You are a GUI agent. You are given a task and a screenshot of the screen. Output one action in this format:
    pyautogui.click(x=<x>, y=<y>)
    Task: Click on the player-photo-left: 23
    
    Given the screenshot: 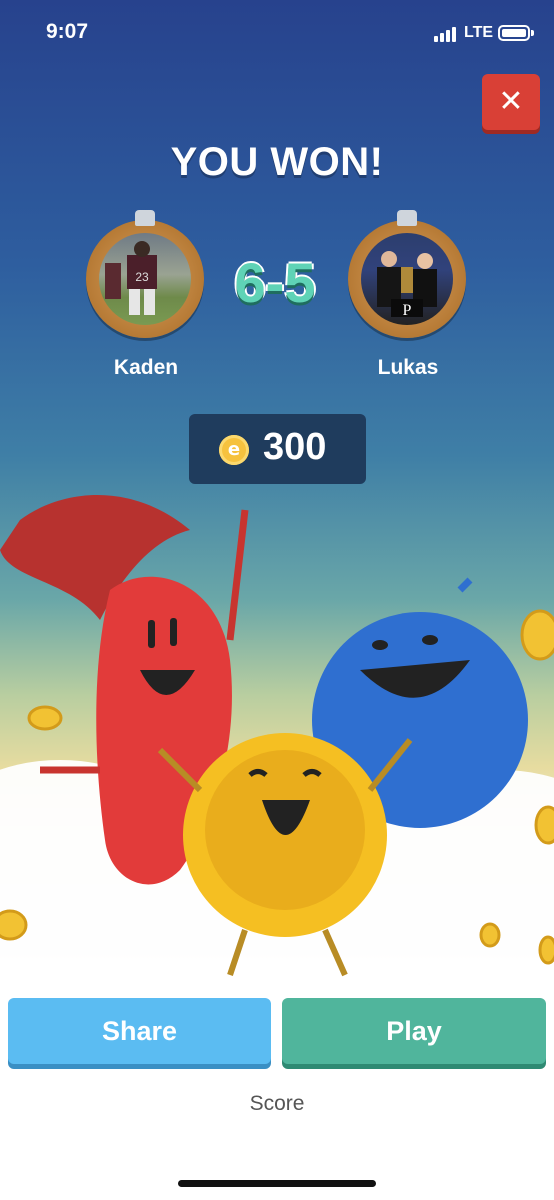 What is the action you would take?
    pyautogui.click(x=145, y=279)
    